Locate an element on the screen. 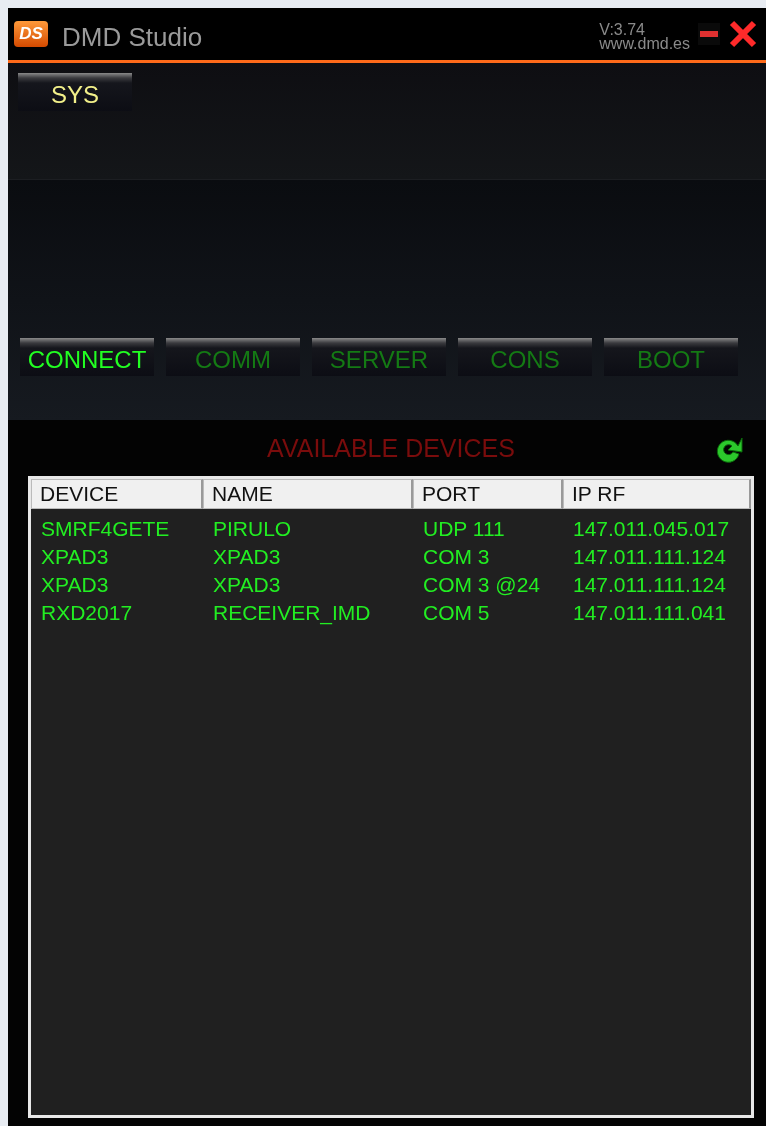  version-label: V:3.74 is located at coordinates (622, 30).